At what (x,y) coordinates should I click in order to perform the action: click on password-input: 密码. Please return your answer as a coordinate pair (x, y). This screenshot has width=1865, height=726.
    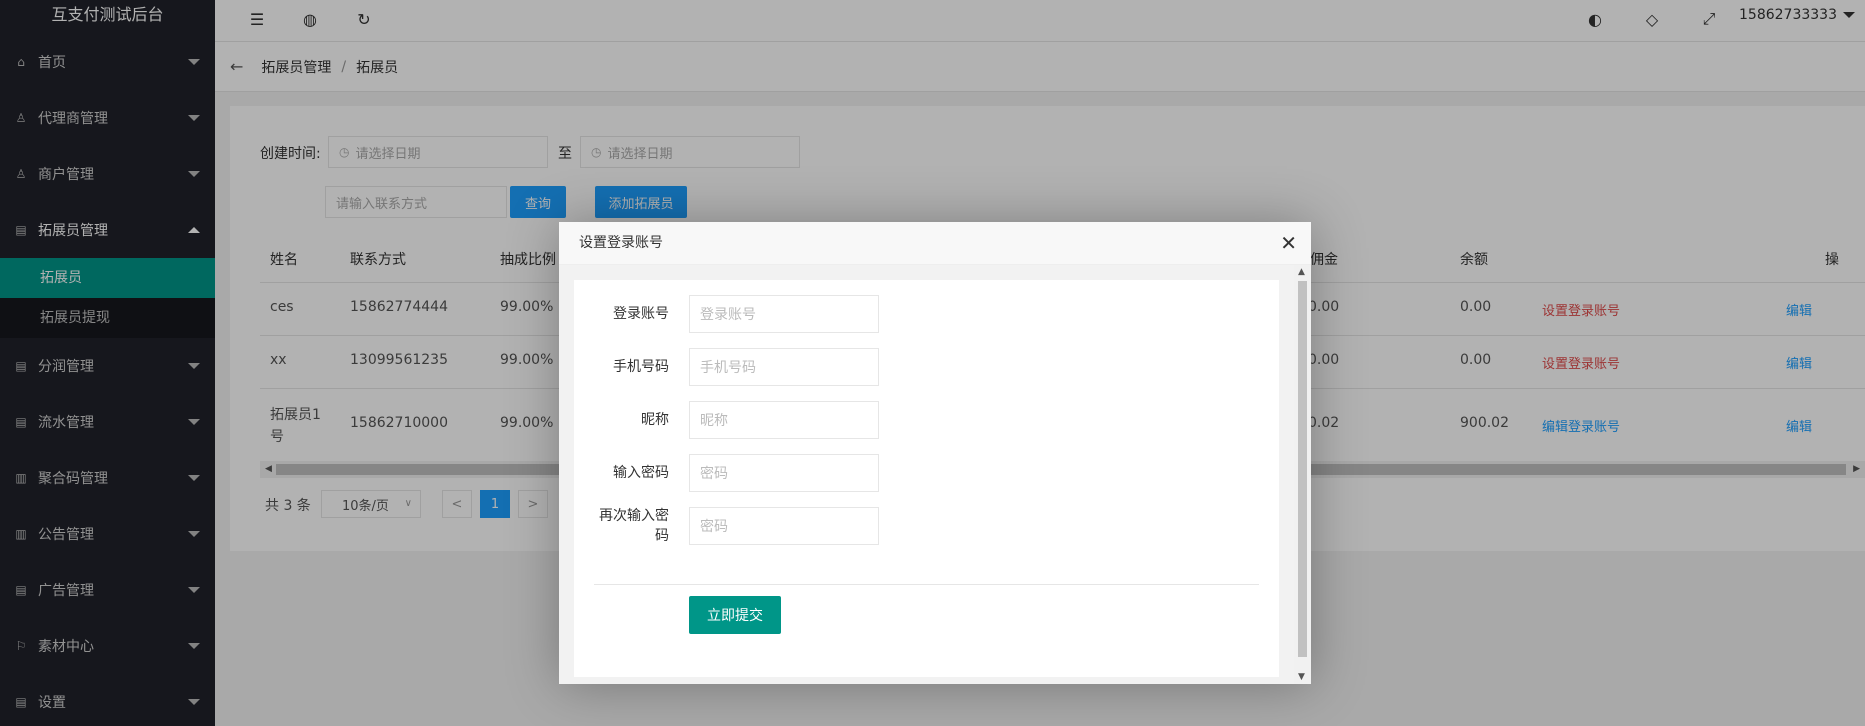
    Looking at the image, I should click on (784, 473).